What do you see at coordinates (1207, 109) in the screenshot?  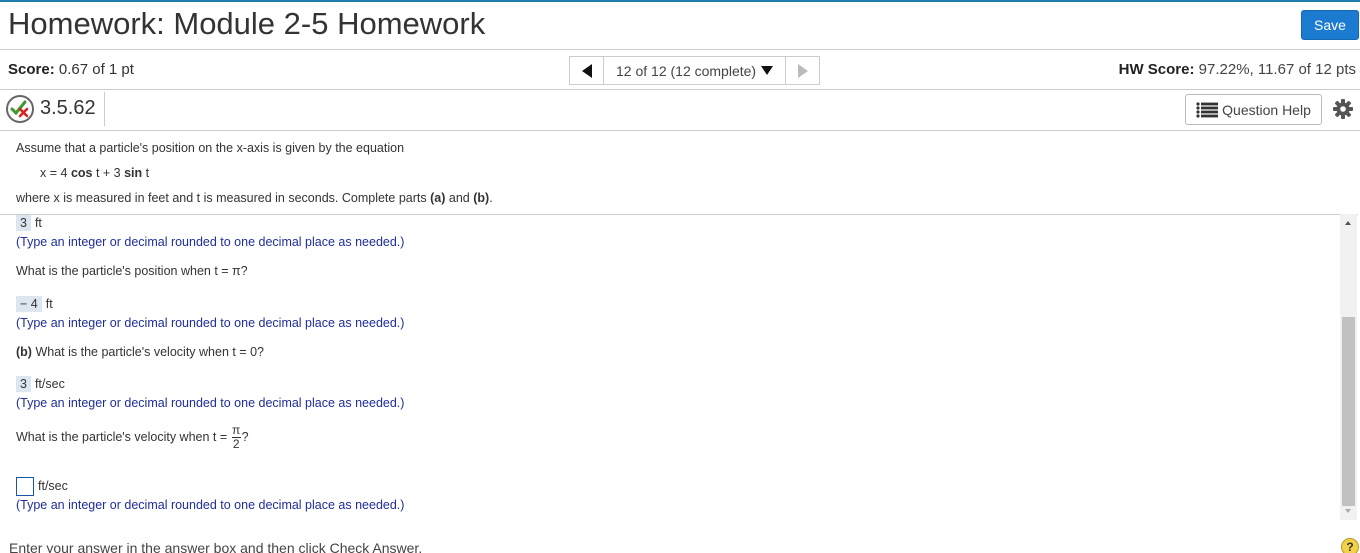 I see `list-icon` at bounding box center [1207, 109].